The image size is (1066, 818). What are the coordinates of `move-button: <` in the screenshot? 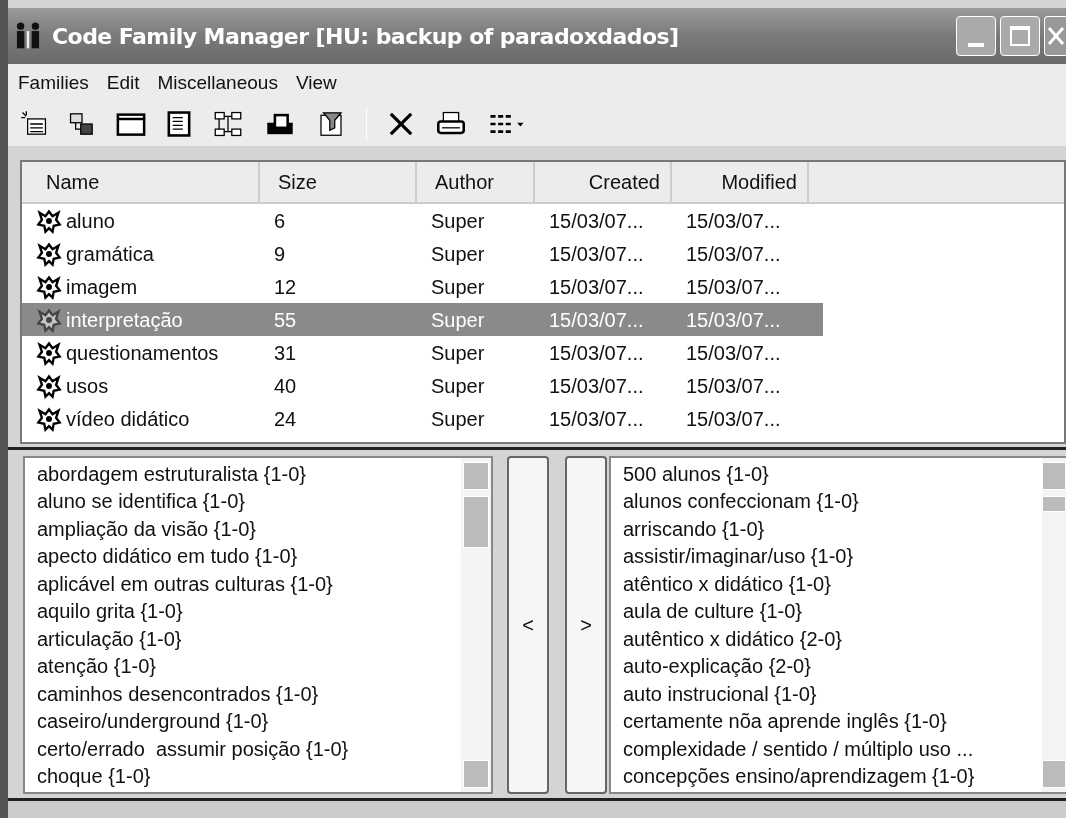 It's located at (528, 625).